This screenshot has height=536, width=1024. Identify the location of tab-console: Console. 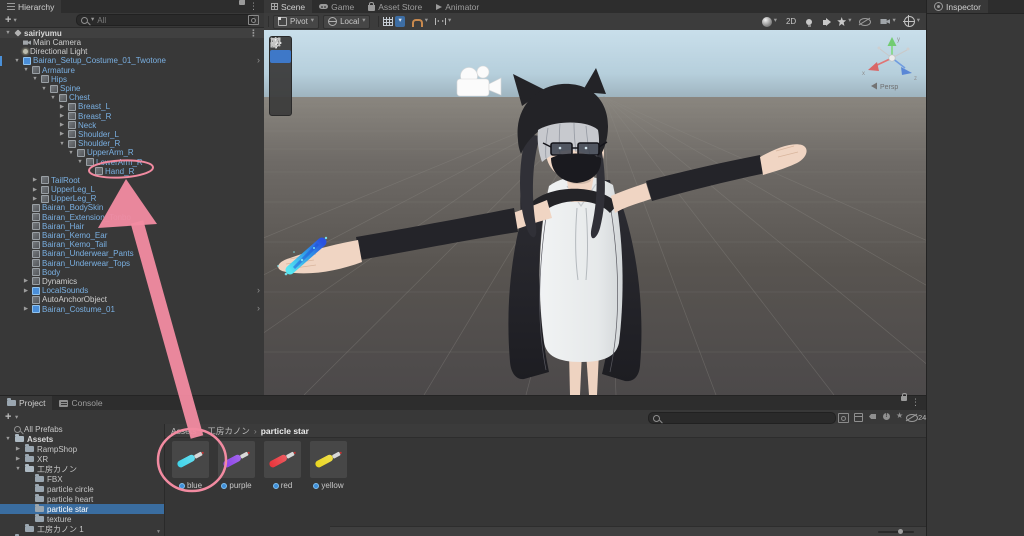
(80, 403).